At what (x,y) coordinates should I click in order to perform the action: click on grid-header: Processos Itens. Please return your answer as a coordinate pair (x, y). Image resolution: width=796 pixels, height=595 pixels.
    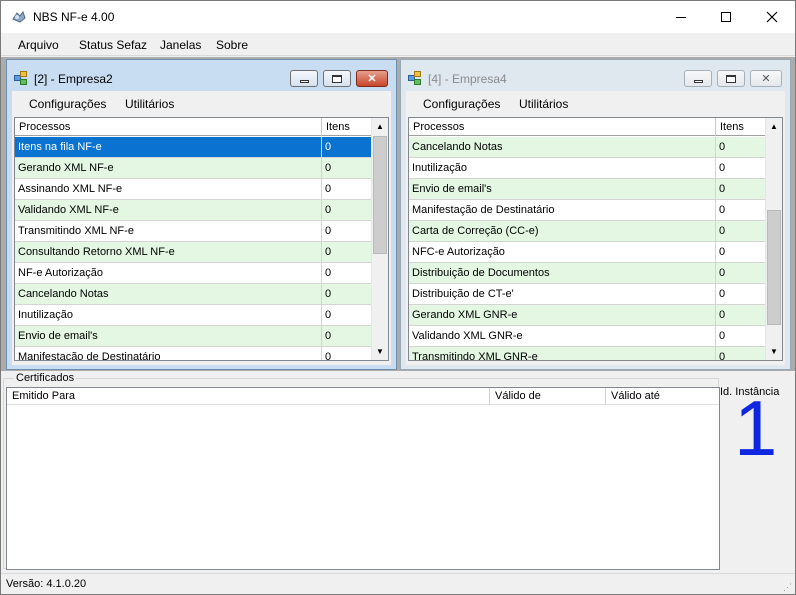
    Looking at the image, I should click on (588, 127).